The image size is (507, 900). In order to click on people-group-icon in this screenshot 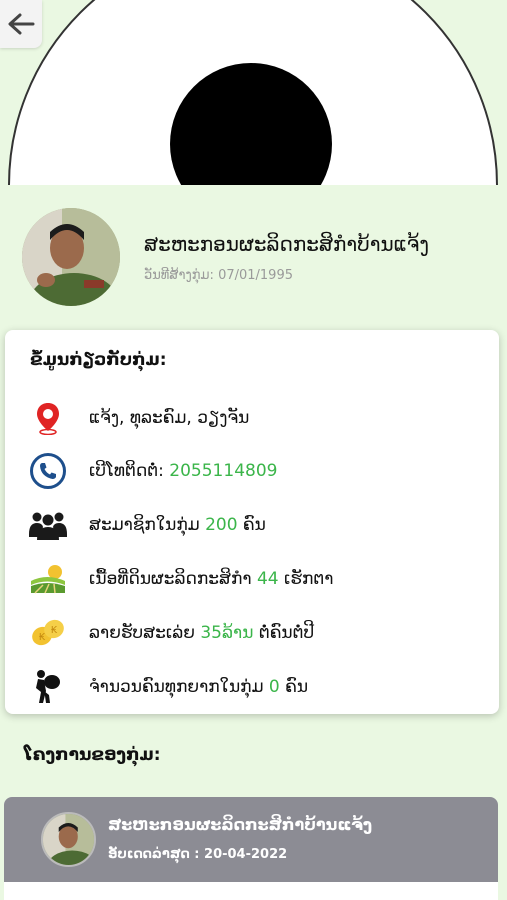, I will do `click(48, 525)`.